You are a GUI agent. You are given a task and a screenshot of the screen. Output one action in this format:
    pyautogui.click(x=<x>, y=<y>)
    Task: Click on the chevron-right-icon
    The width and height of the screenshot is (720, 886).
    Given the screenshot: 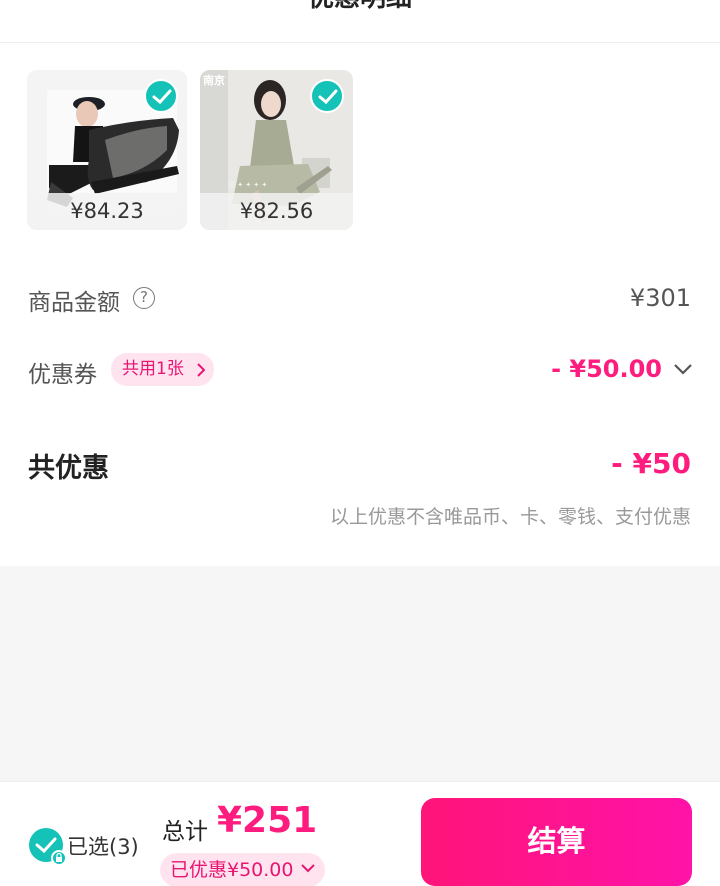 What is the action you would take?
    pyautogui.click(x=201, y=370)
    